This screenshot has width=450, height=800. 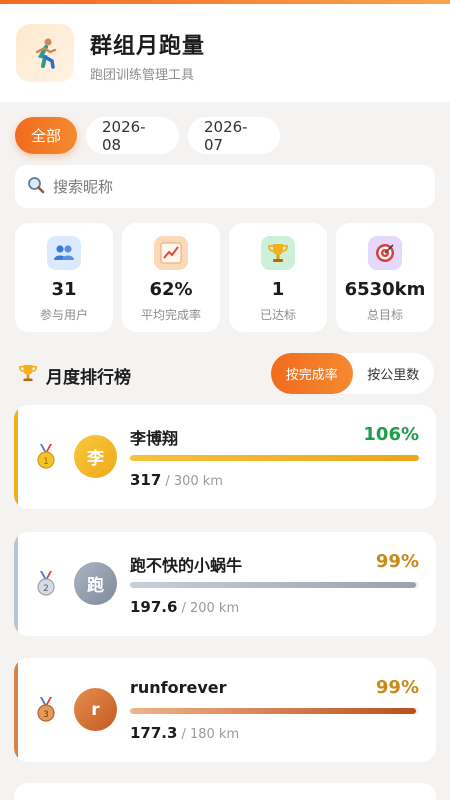 I want to click on distance-target: / 180 km, so click(x=210, y=734).